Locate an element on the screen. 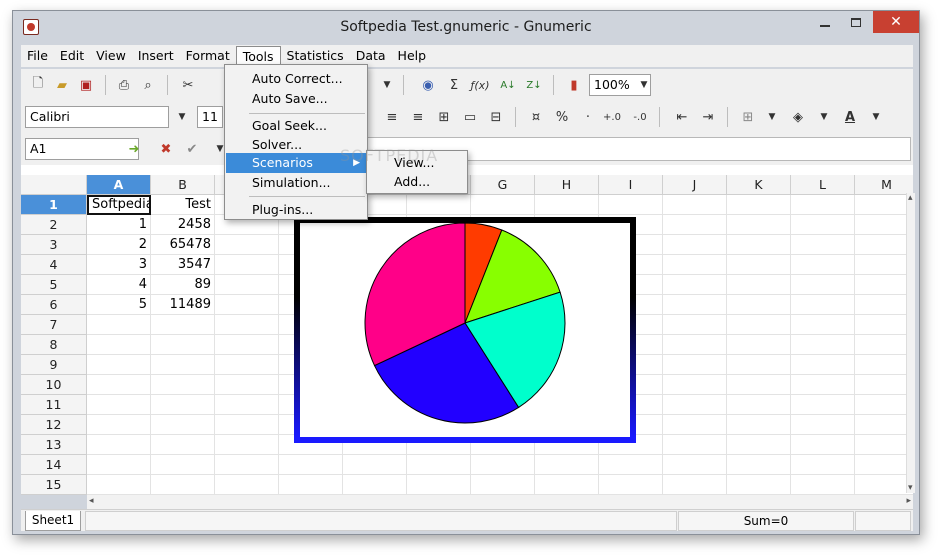 The image size is (940, 555). cell-c3 is located at coordinates (247, 245).